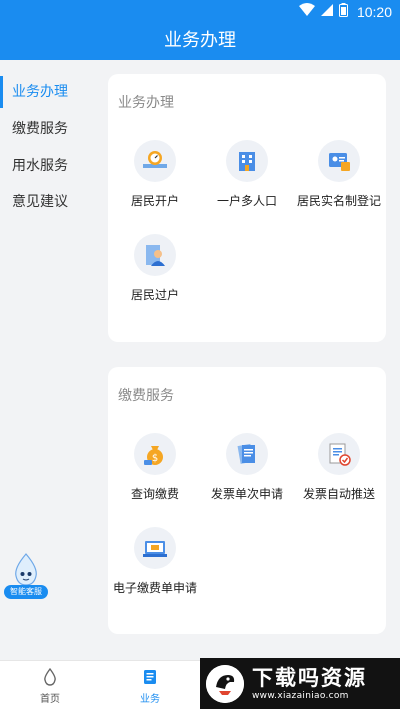 The width and height of the screenshot is (400, 709). I want to click on bird-logo-icon, so click(225, 684).